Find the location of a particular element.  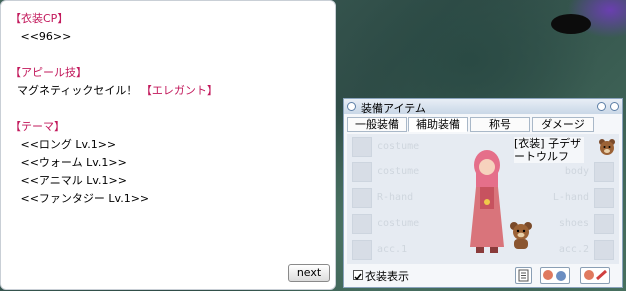

slot-shoes: shoes is located at coordinates (579, 224).